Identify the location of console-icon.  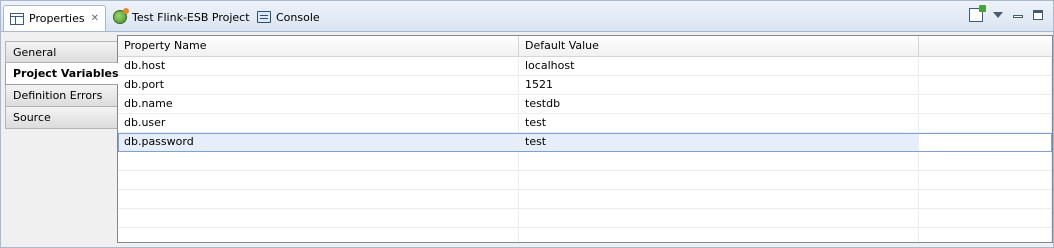
(264, 17).